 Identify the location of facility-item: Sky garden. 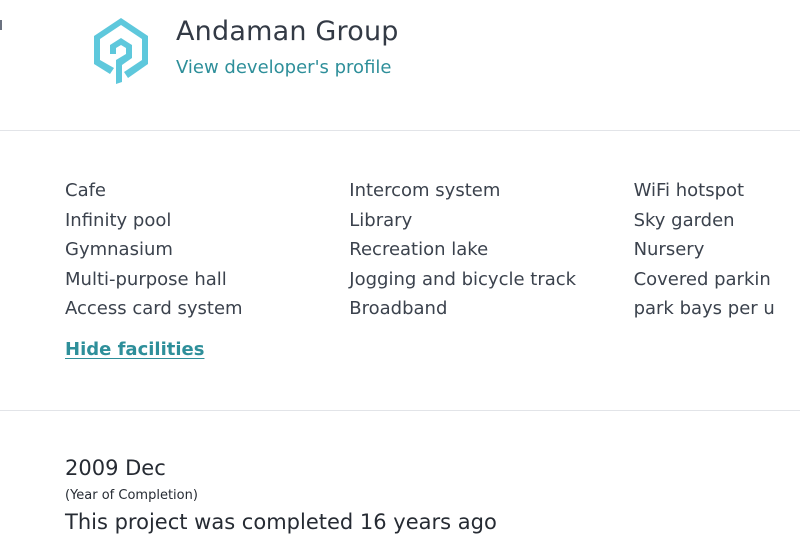
(684, 220).